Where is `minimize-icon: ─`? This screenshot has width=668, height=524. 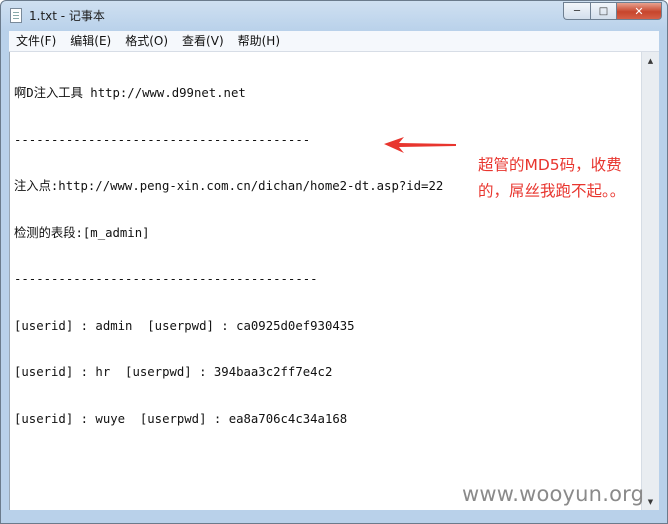
minimize-icon: ─ is located at coordinates (577, 11).